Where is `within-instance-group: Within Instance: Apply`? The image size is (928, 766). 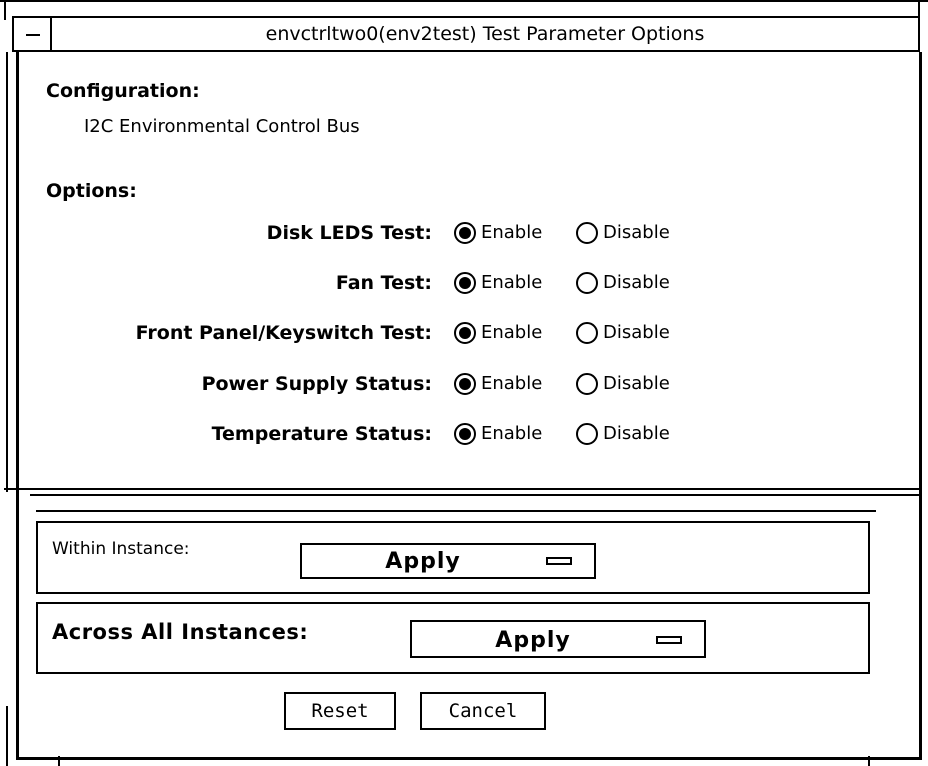 within-instance-group: Within Instance: Apply is located at coordinates (453, 557).